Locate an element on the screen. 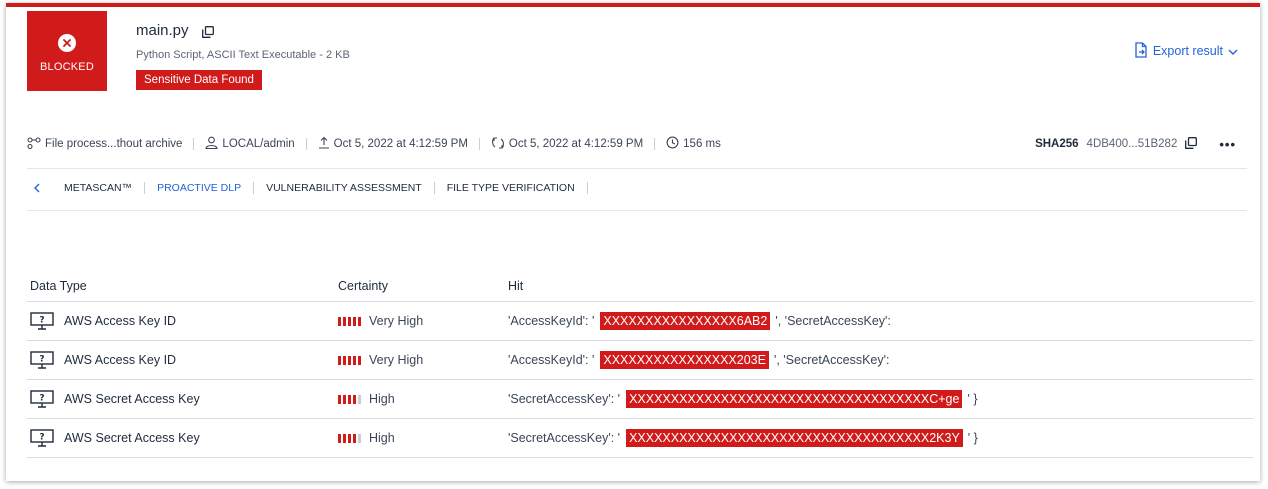  more-options-button: ••• is located at coordinates (1227, 144).